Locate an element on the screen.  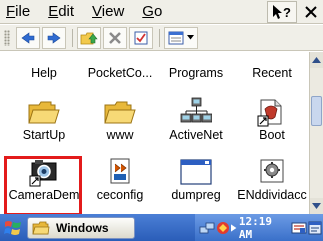
file-item-label: Boot is located at coordinates (272, 135).